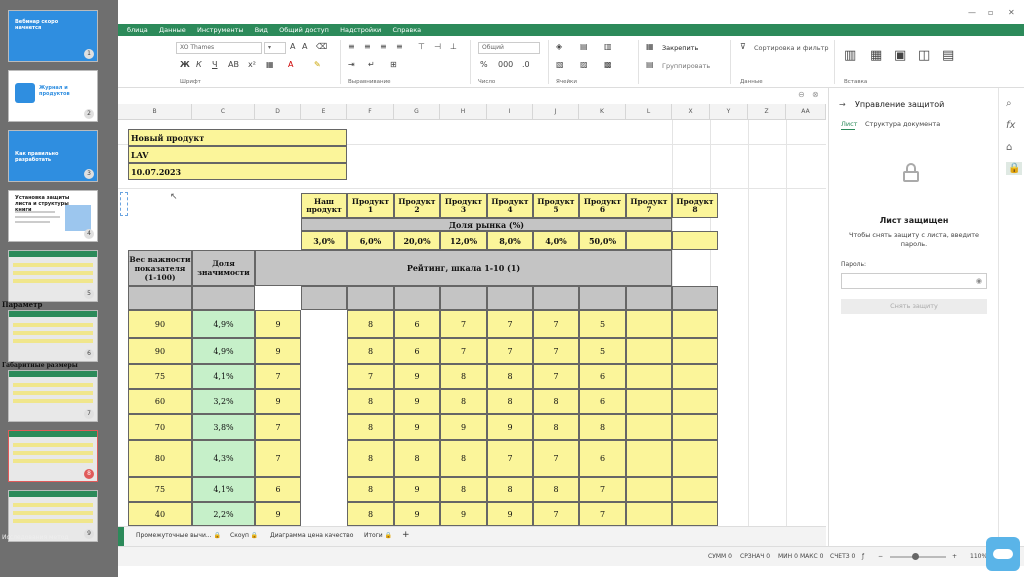 This screenshot has height=577, width=1024. Describe the element at coordinates (160, 268) in the screenshot. I see `weight-header: Вес важности показателя (1-100)` at that location.